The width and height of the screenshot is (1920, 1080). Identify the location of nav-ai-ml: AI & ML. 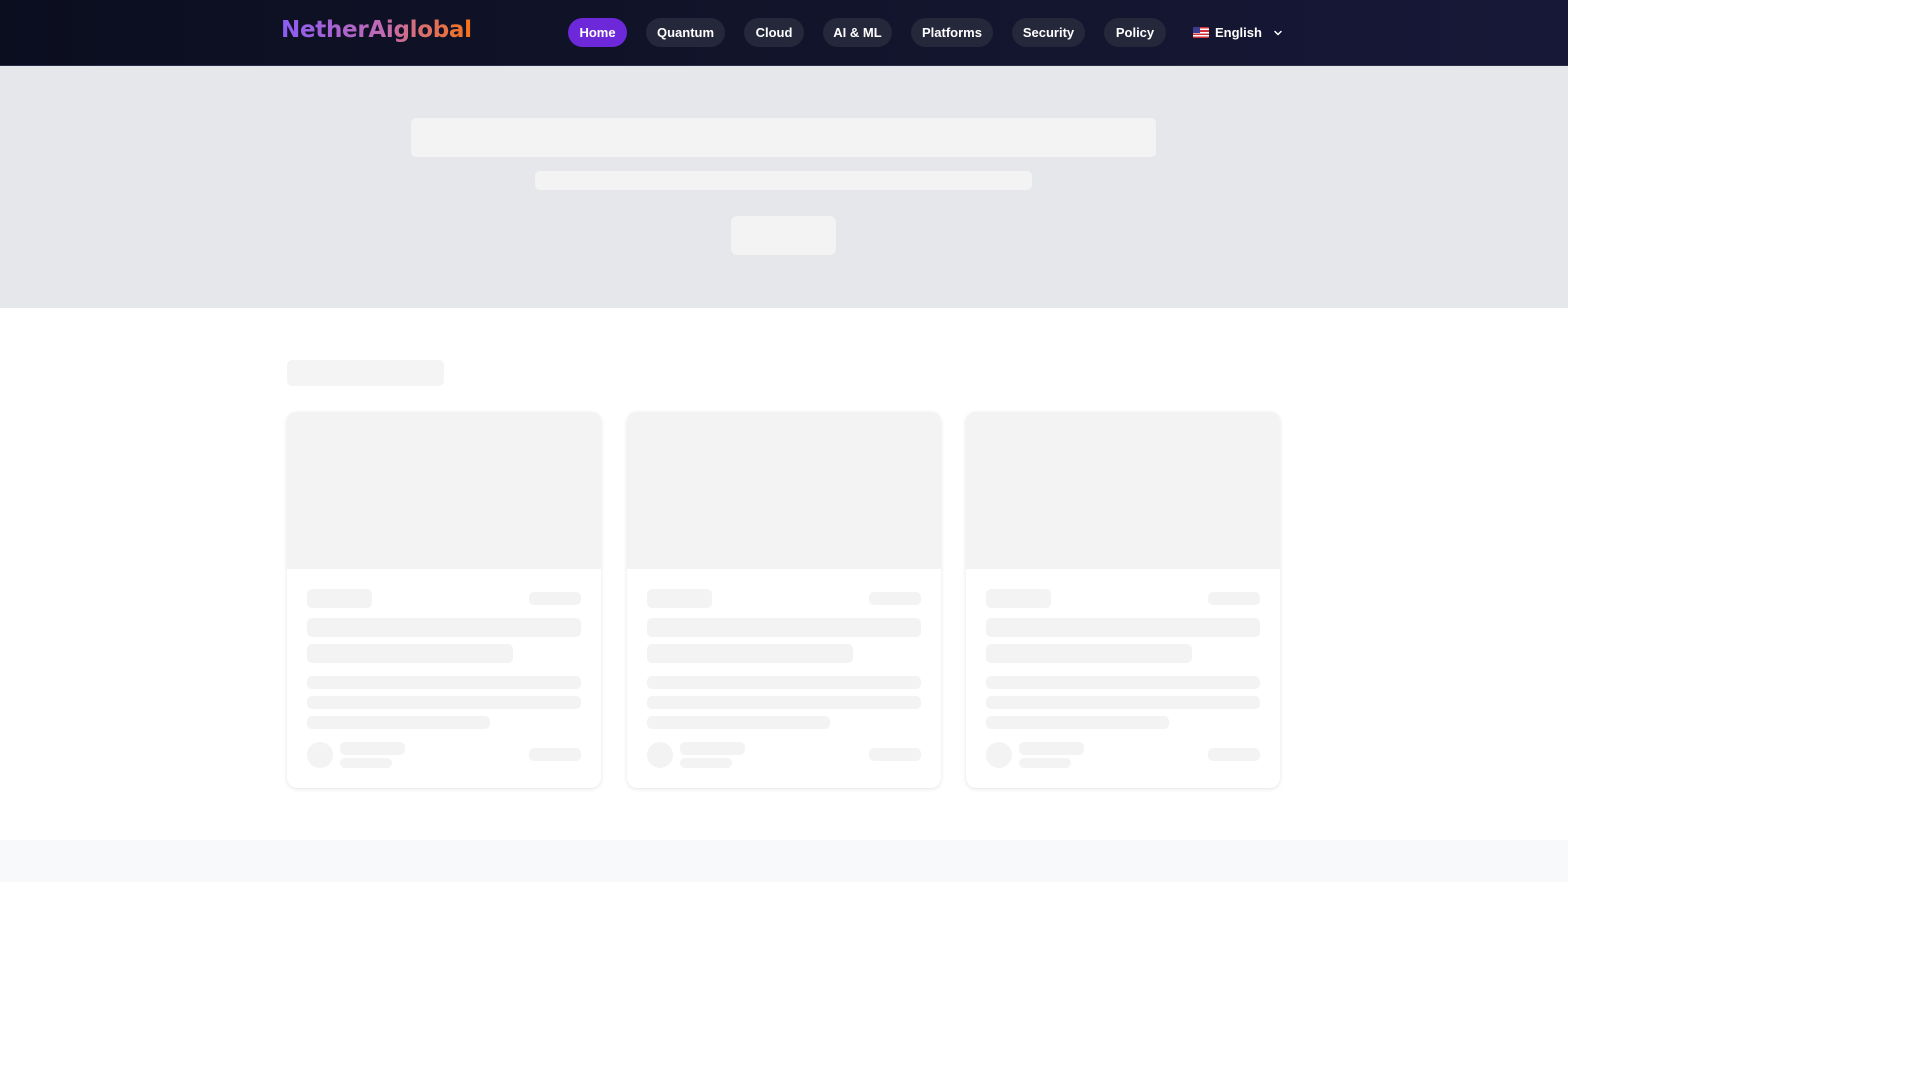
(857, 32).